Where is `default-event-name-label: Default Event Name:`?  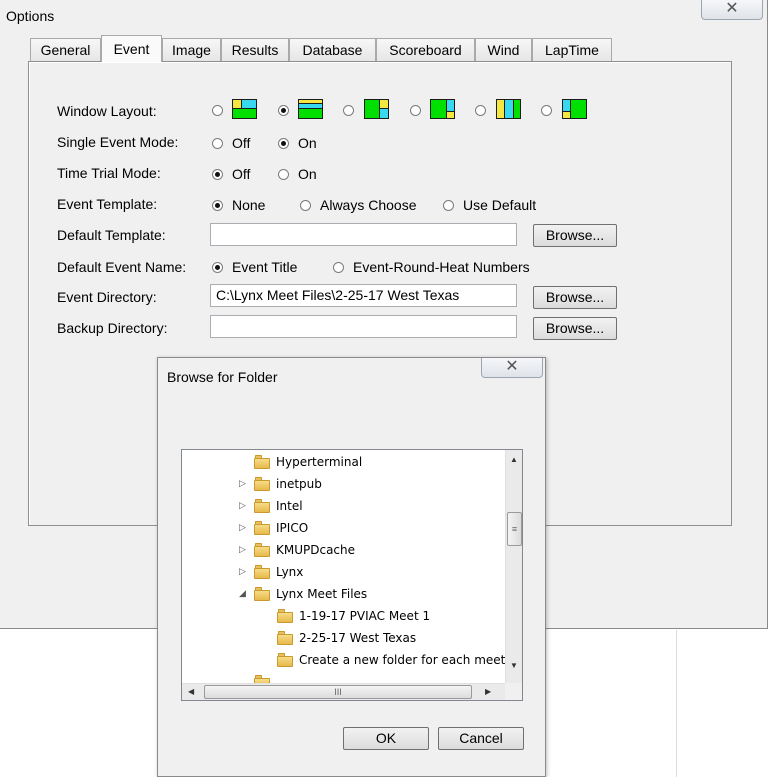
default-event-name-label: Default Event Name: is located at coordinates (122, 267).